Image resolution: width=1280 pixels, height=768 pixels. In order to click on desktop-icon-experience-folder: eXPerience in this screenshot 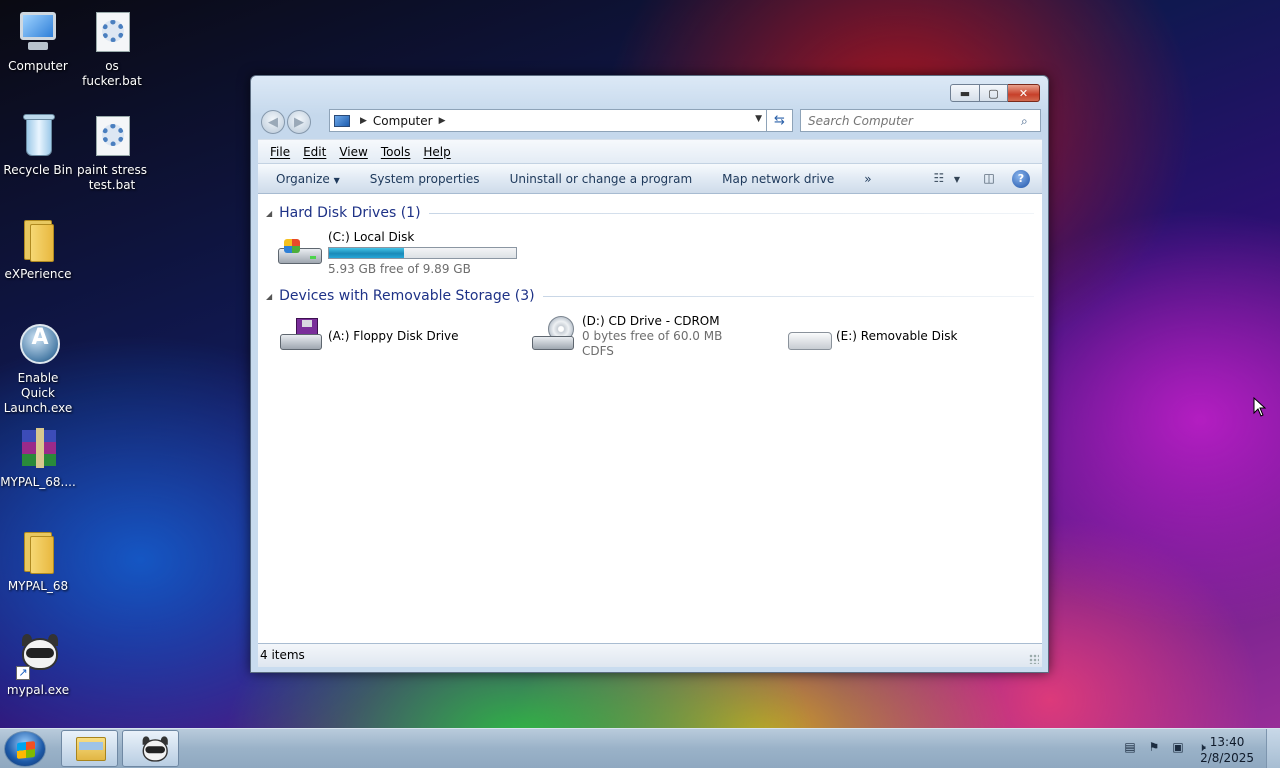, I will do `click(38, 249)`.